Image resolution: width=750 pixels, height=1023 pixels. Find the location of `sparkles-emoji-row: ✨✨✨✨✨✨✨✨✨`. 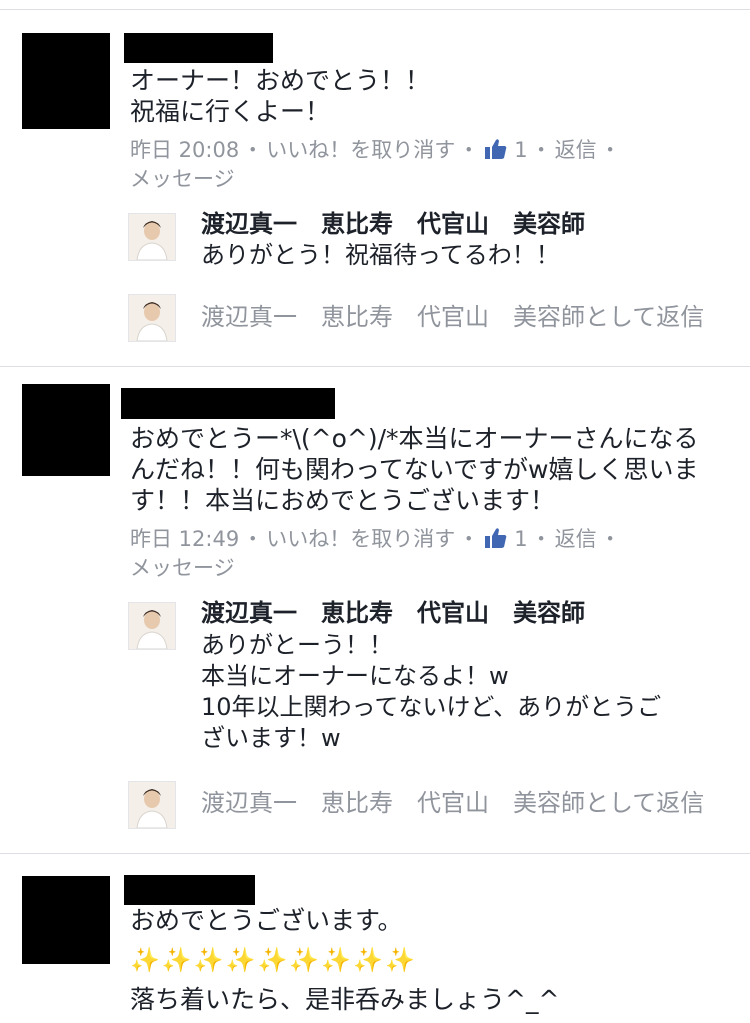

sparkles-emoji-row: ✨✨✨✨✨✨✨✨✨ is located at coordinates (273, 960).